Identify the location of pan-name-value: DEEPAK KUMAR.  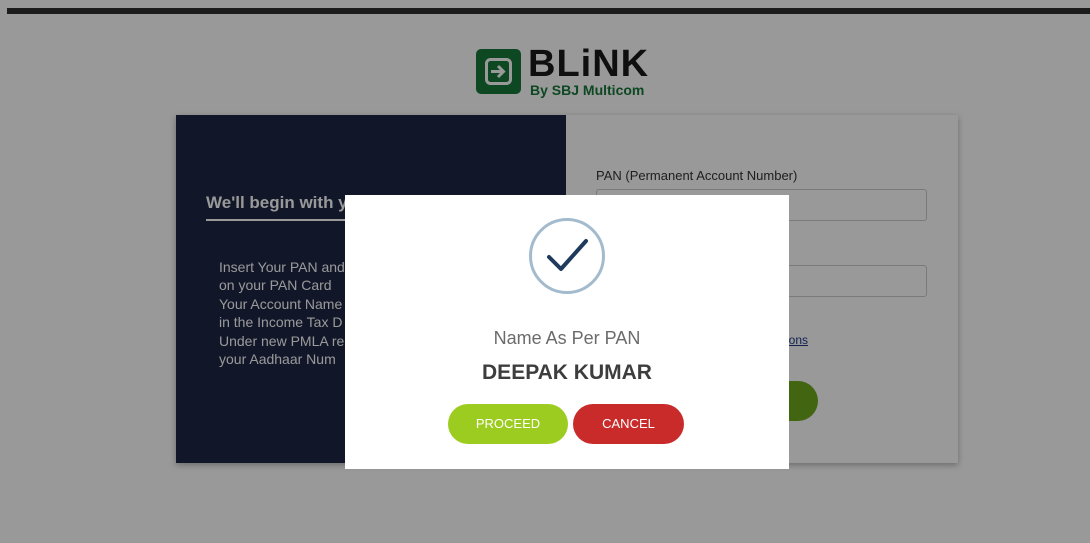
(567, 372).